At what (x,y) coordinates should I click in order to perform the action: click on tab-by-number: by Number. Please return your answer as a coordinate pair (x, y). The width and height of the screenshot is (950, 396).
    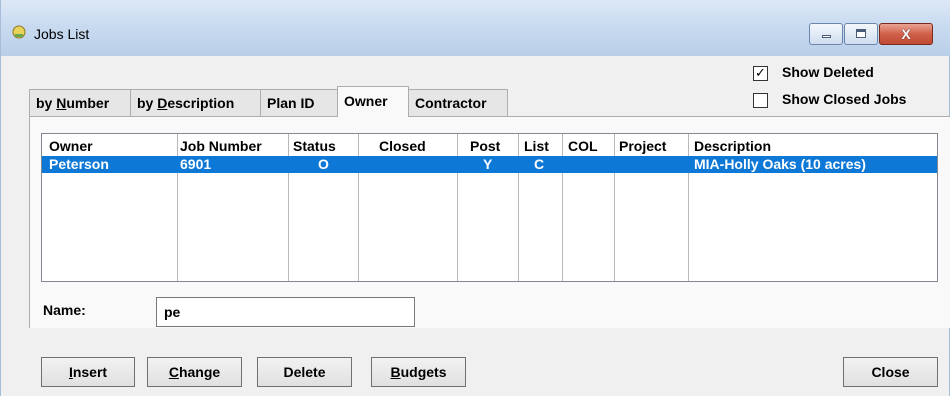
    Looking at the image, I should click on (80, 102).